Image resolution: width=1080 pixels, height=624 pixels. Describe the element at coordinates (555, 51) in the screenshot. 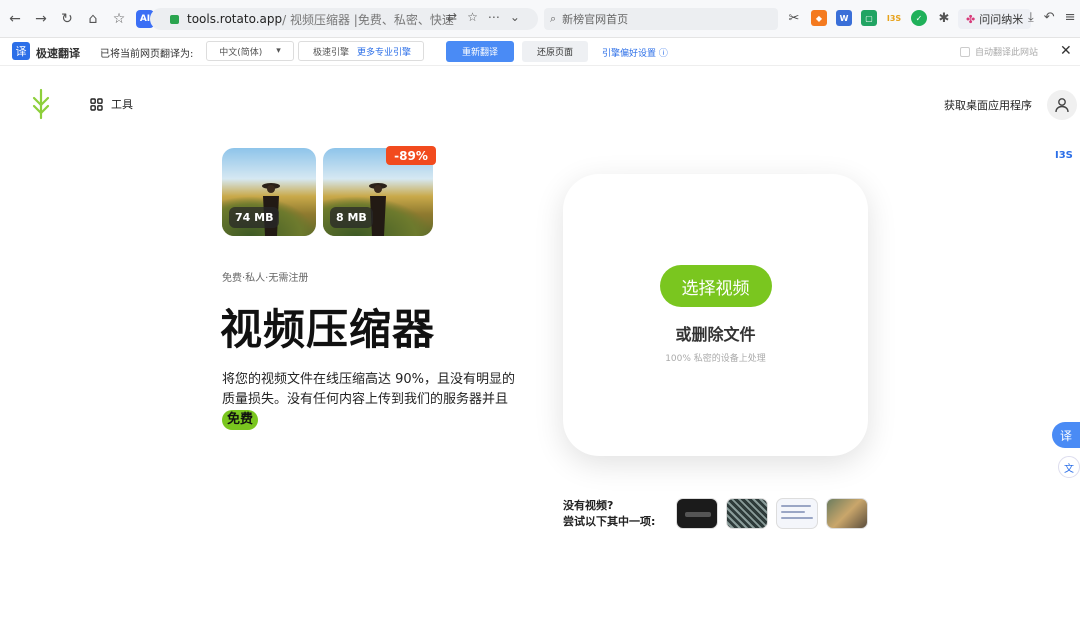

I see `restore-page-button: 还原页面` at that location.